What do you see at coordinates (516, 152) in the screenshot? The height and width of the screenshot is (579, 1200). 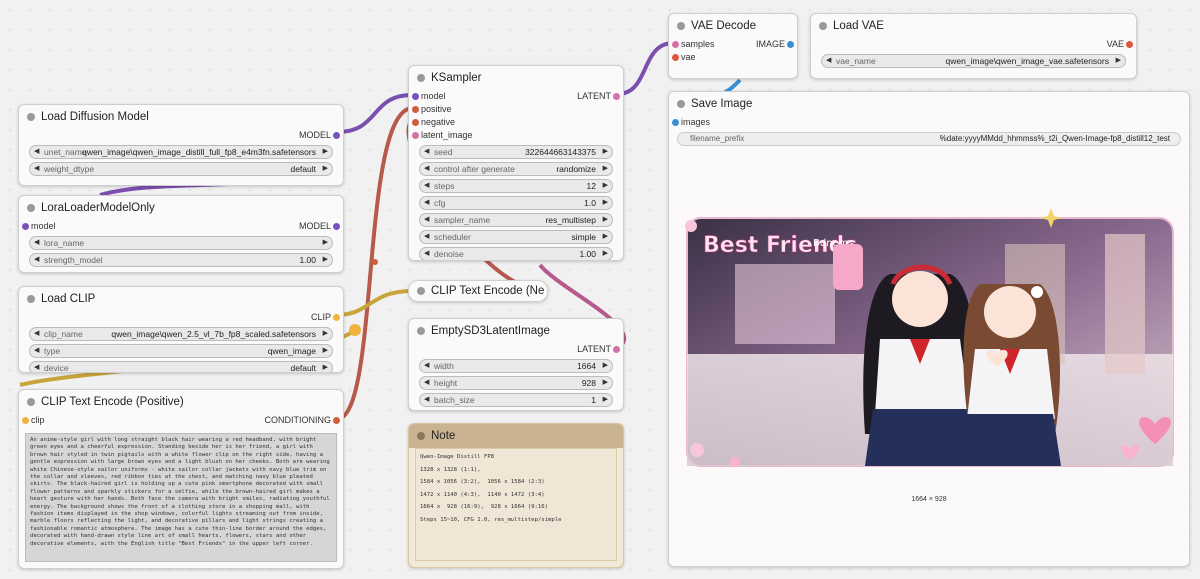 I see `widget-seed: ◀ seed 322644663143375 ▶` at bounding box center [516, 152].